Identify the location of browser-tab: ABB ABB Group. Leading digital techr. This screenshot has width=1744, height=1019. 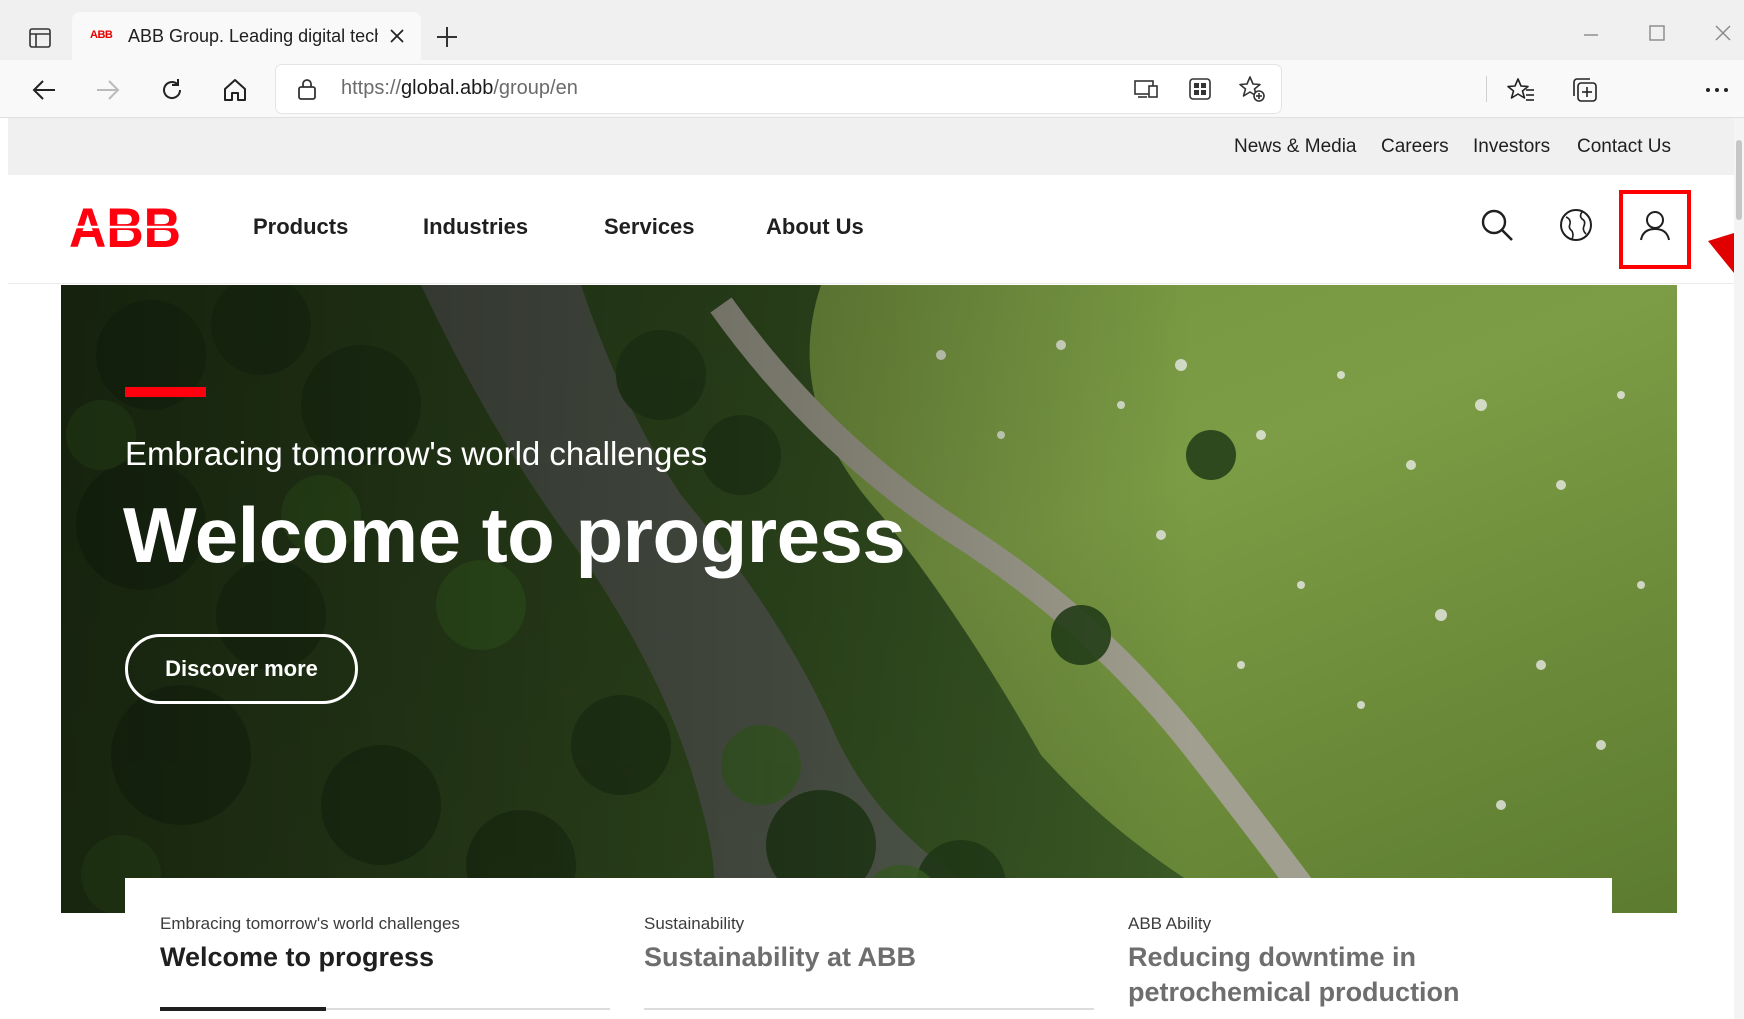
(246, 36).